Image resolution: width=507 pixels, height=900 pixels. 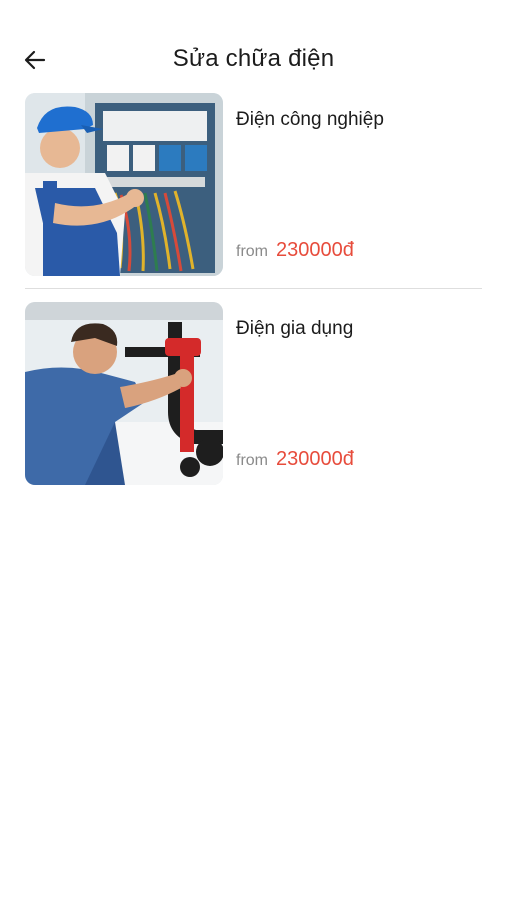 What do you see at coordinates (124, 393) in the screenshot?
I see `plumber-wrench-photo` at bounding box center [124, 393].